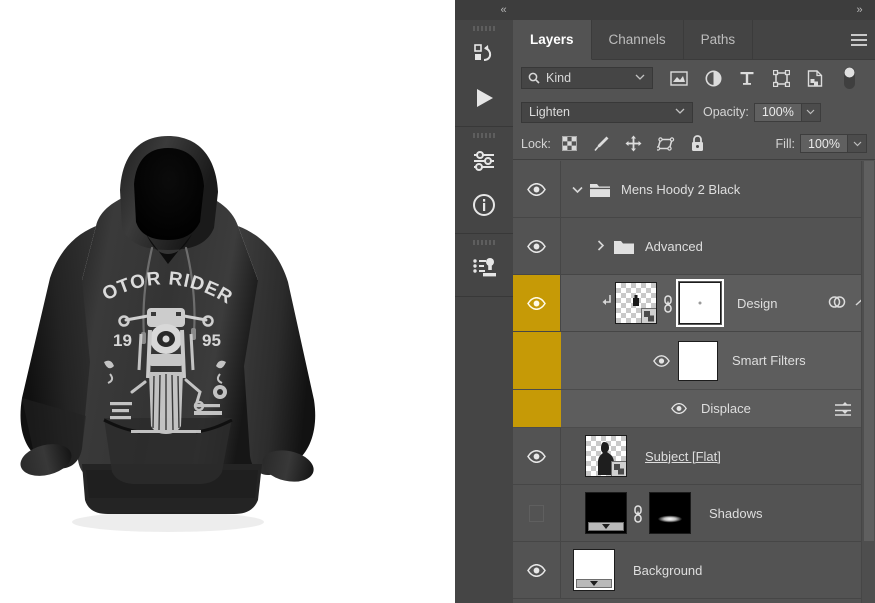 The width and height of the screenshot is (875, 603). I want to click on smart-filters-body: Smart Filters, so click(718, 360).